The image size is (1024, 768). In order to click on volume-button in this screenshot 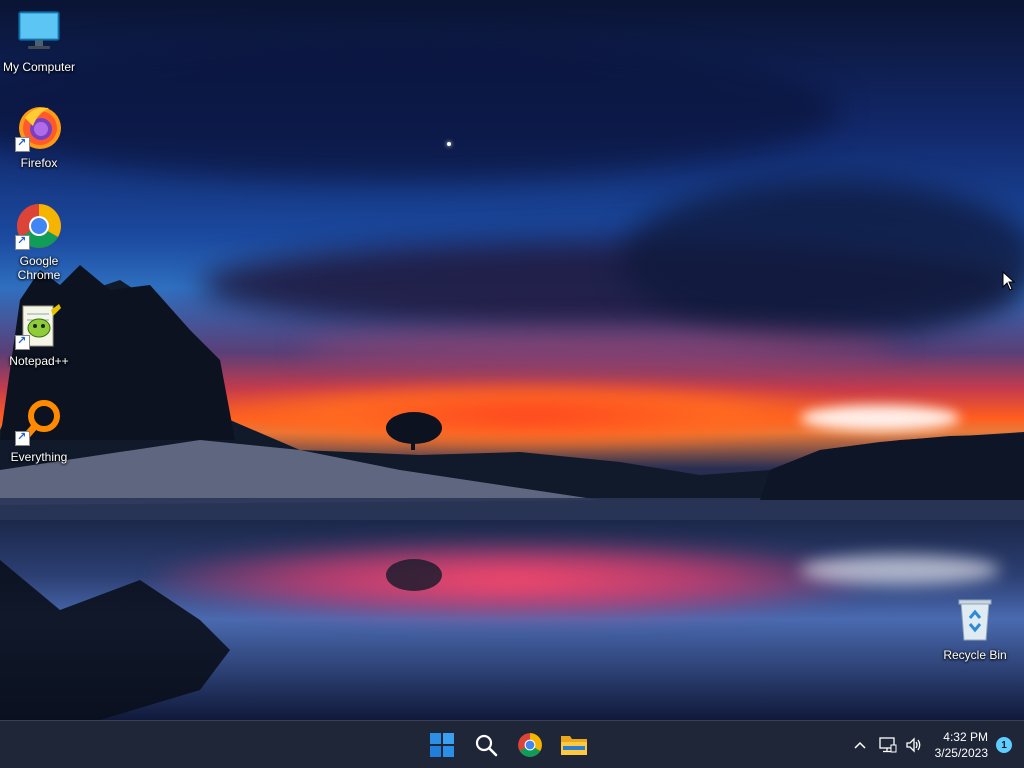, I will do `click(914, 744)`.